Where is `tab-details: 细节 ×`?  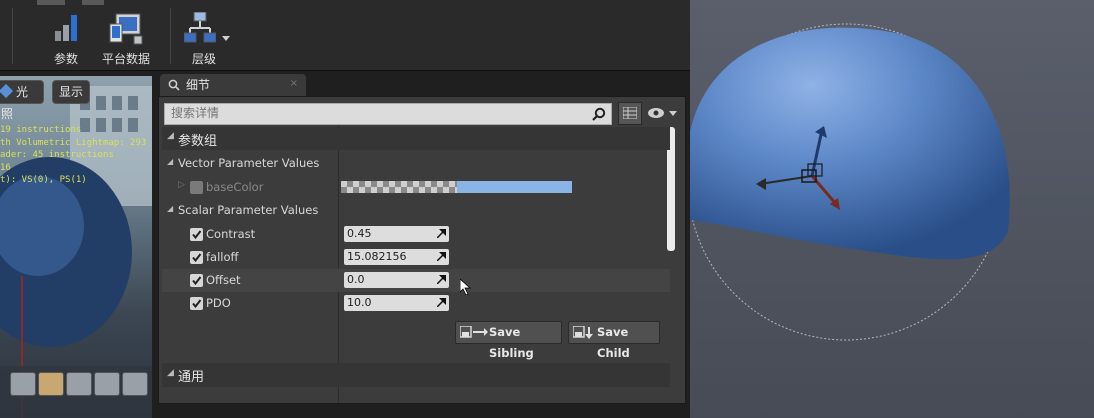 tab-details: 细节 × is located at coordinates (233, 85).